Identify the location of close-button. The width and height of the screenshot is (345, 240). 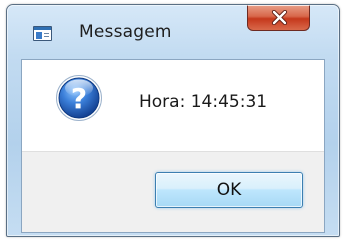
(278, 18).